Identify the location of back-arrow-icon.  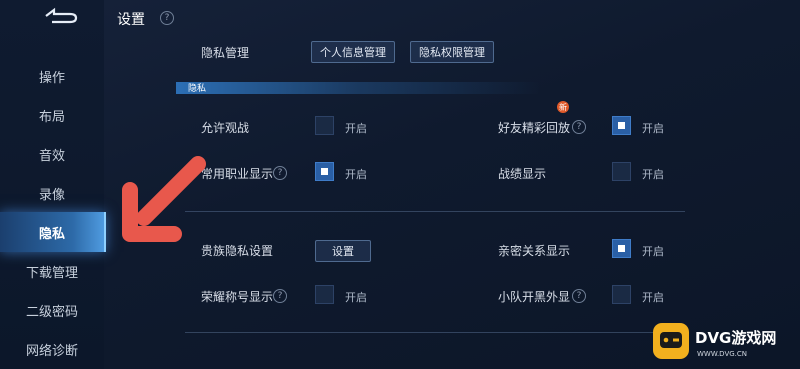
(60, 16).